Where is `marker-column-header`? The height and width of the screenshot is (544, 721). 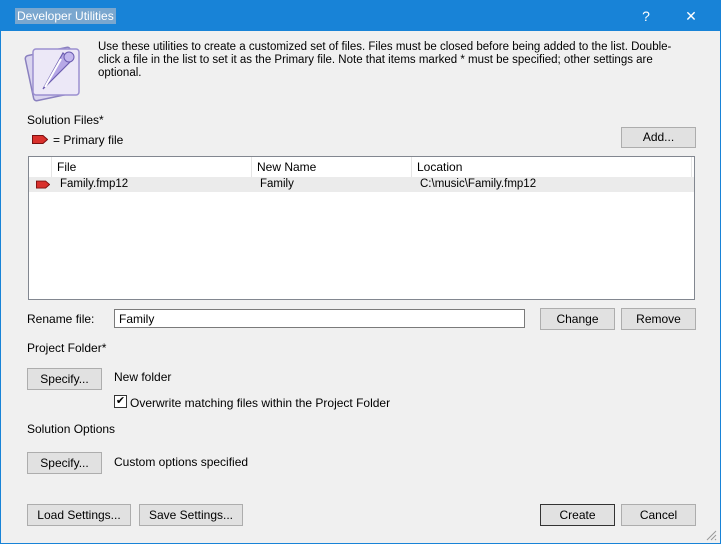 marker-column-header is located at coordinates (40, 167).